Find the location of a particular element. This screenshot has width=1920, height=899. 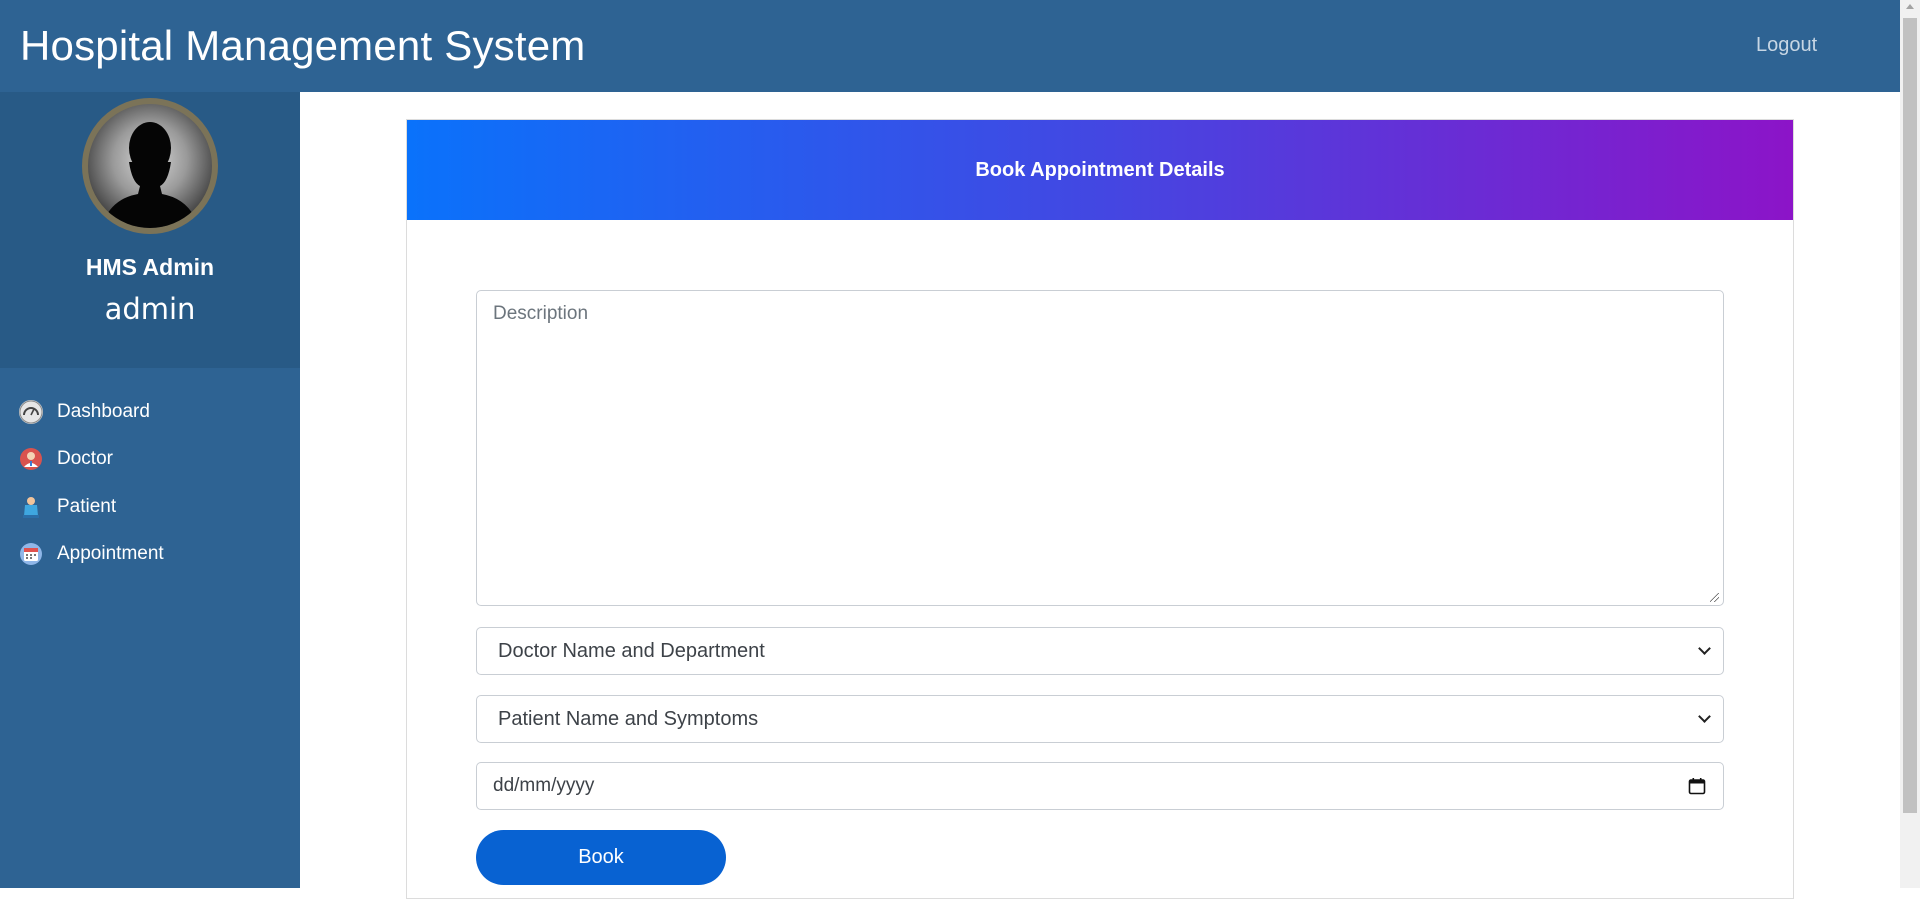

profile-name: HMS Admin is located at coordinates (150, 267).